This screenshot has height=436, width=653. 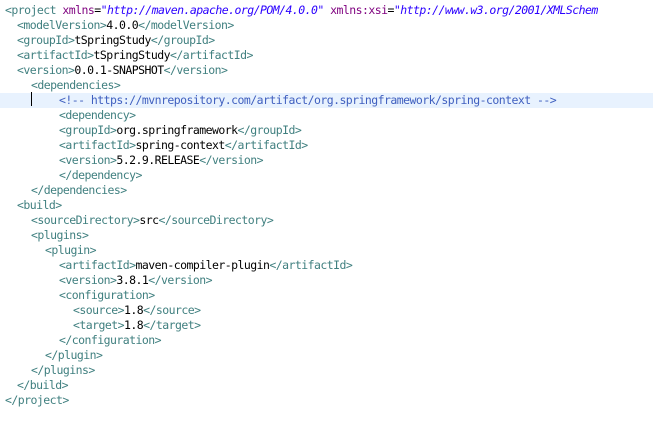 What do you see at coordinates (122, 25) in the screenshot?
I see `code-token-txt: 4.0.0` at bounding box center [122, 25].